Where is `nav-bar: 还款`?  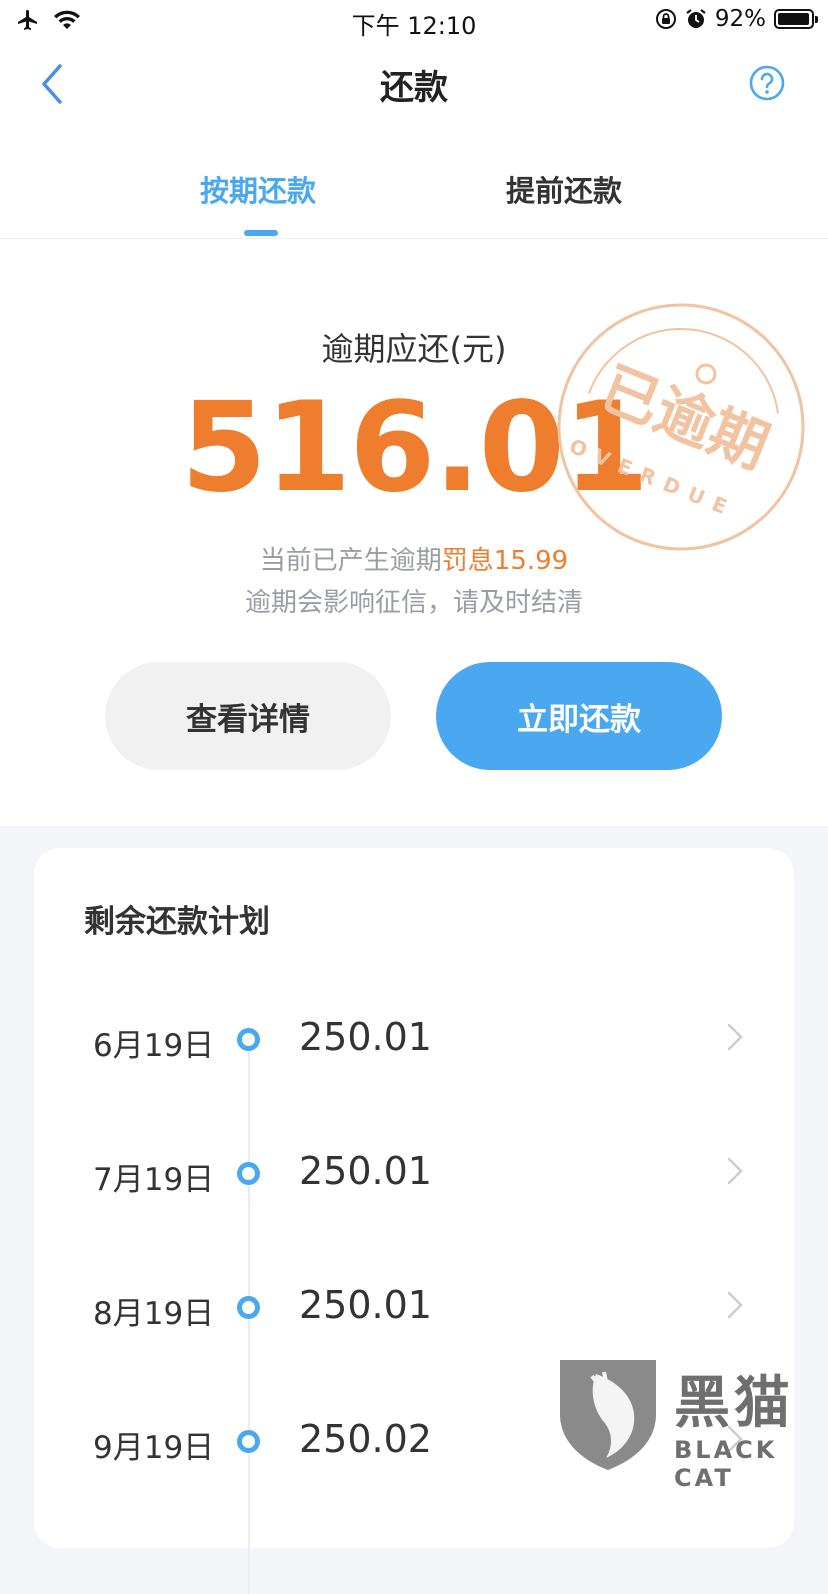 nav-bar: 还款 is located at coordinates (414, 85).